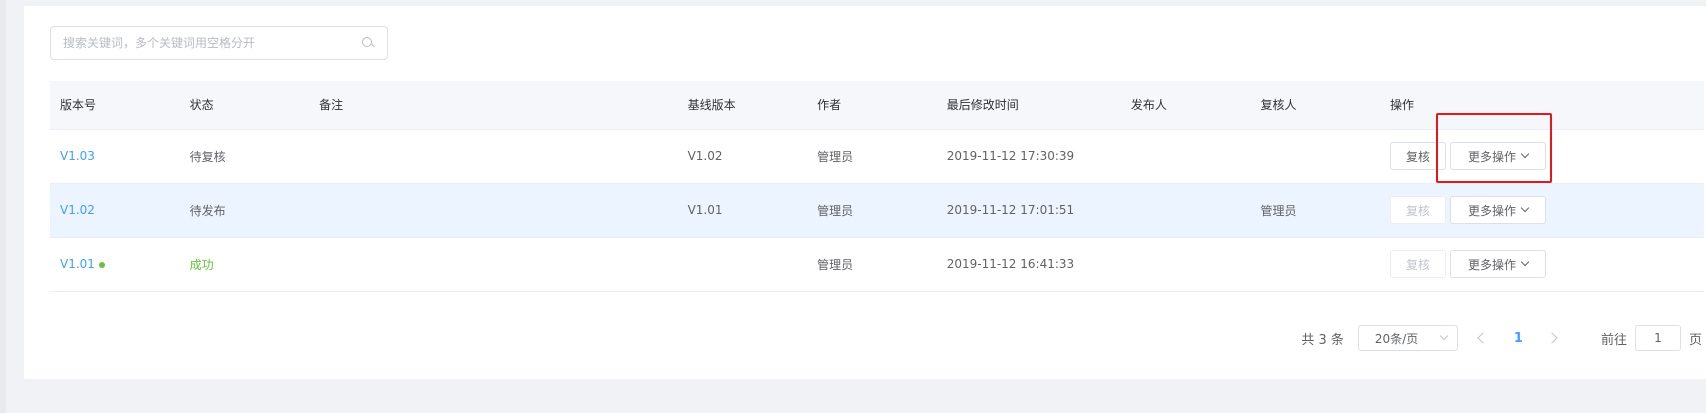  Describe the element at coordinates (244, 105) in the screenshot. I see `header-status: 状态` at that location.